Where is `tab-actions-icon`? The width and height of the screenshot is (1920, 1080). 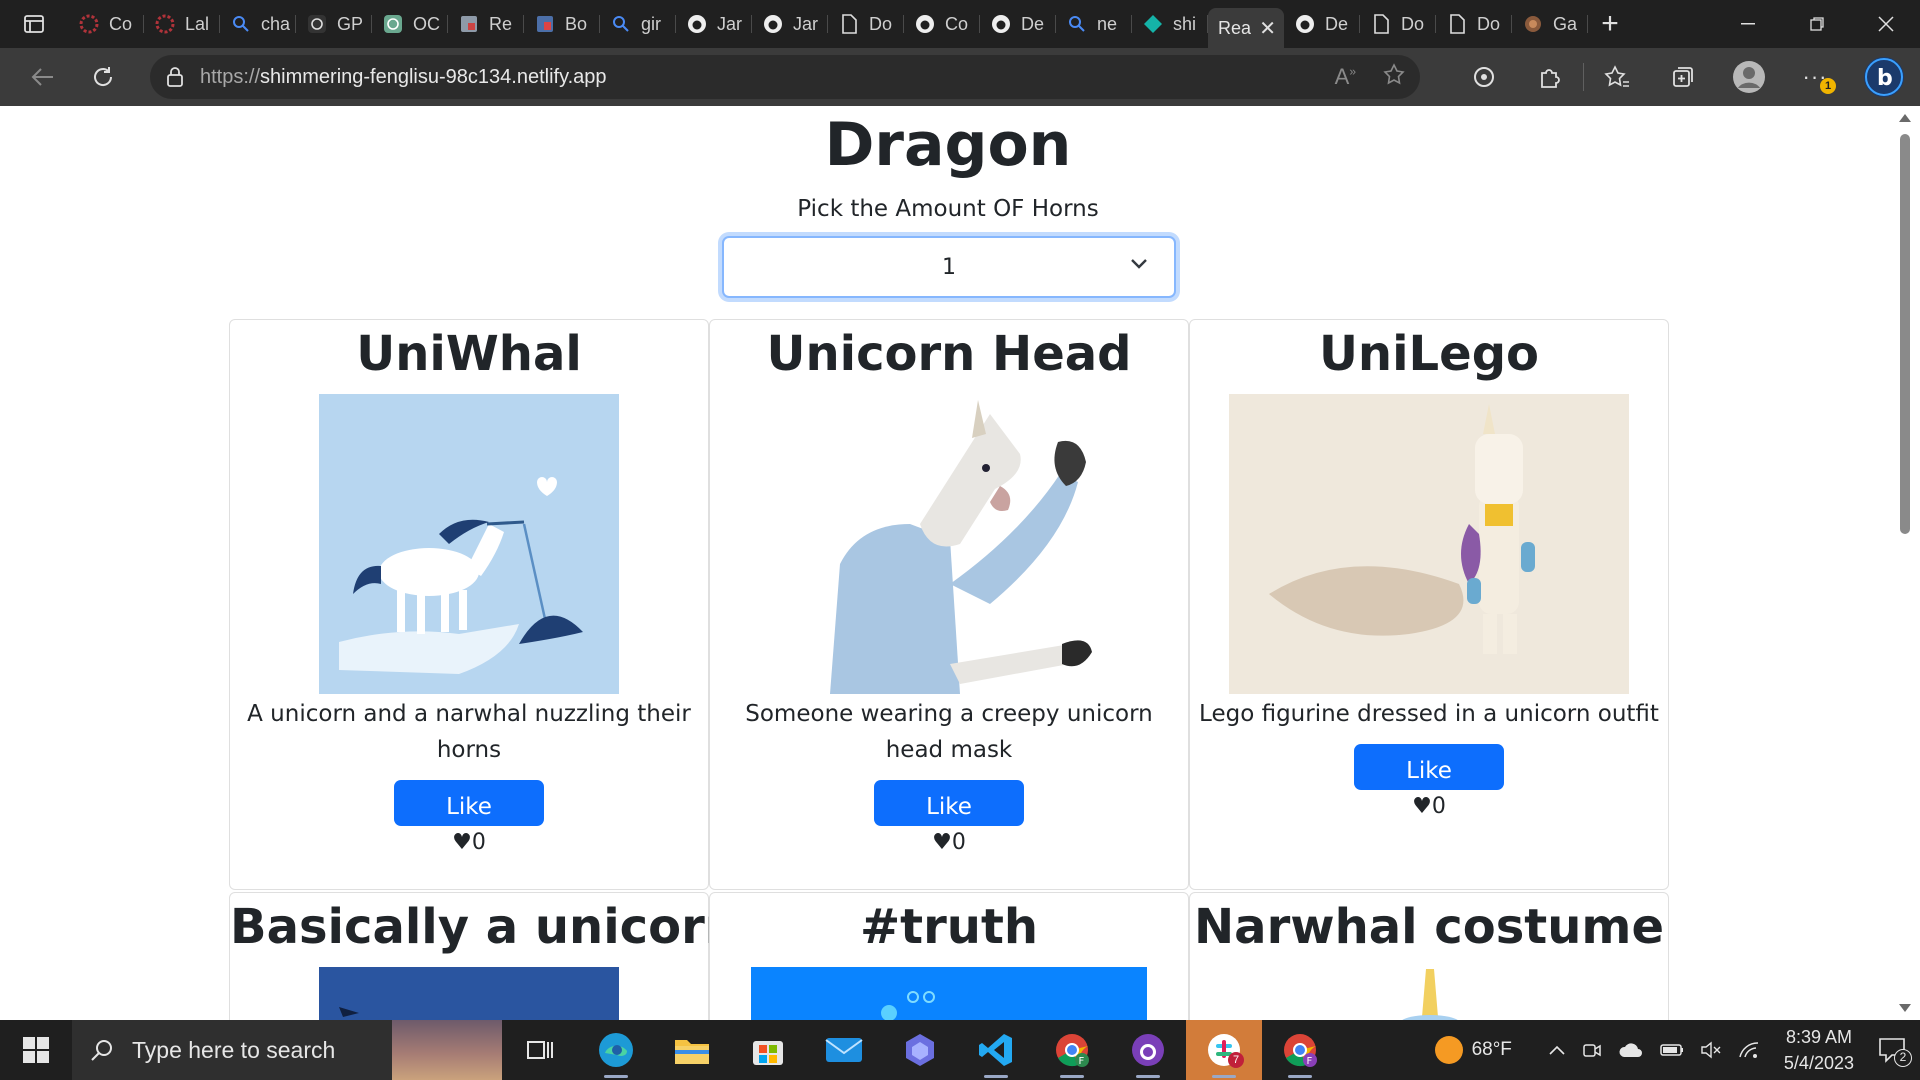 tab-actions-icon is located at coordinates (34, 24).